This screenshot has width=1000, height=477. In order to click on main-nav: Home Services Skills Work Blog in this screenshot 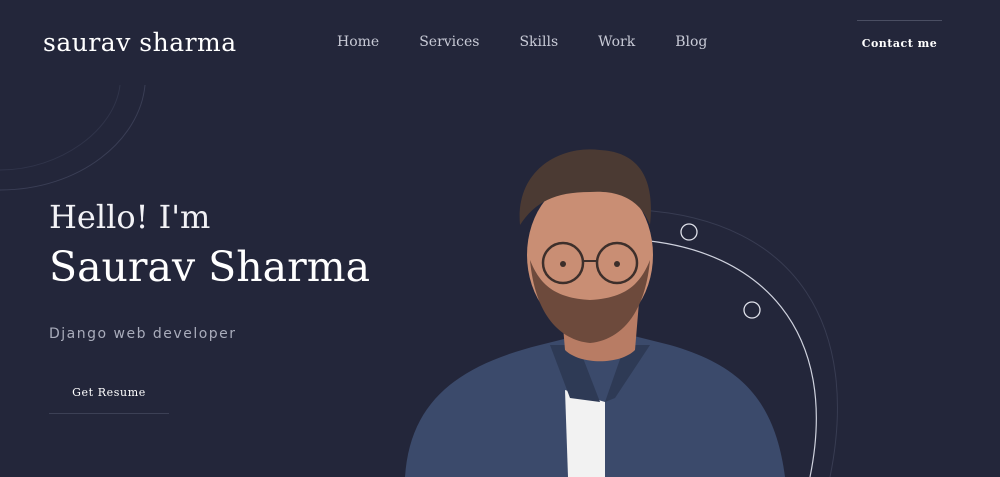, I will do `click(542, 42)`.